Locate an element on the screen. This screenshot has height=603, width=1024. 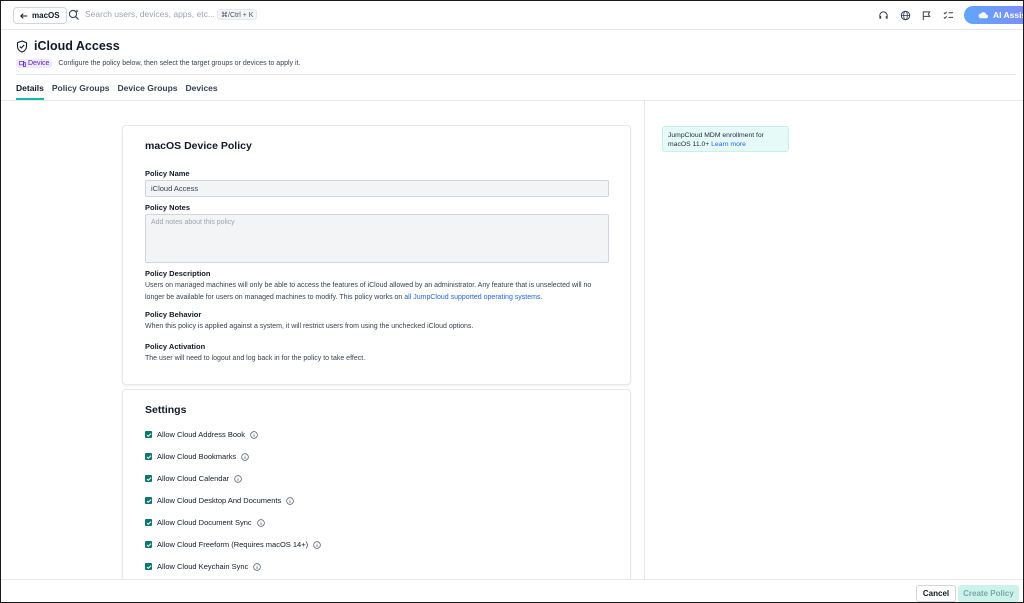
device-badge-label: Device is located at coordinates (39, 63).